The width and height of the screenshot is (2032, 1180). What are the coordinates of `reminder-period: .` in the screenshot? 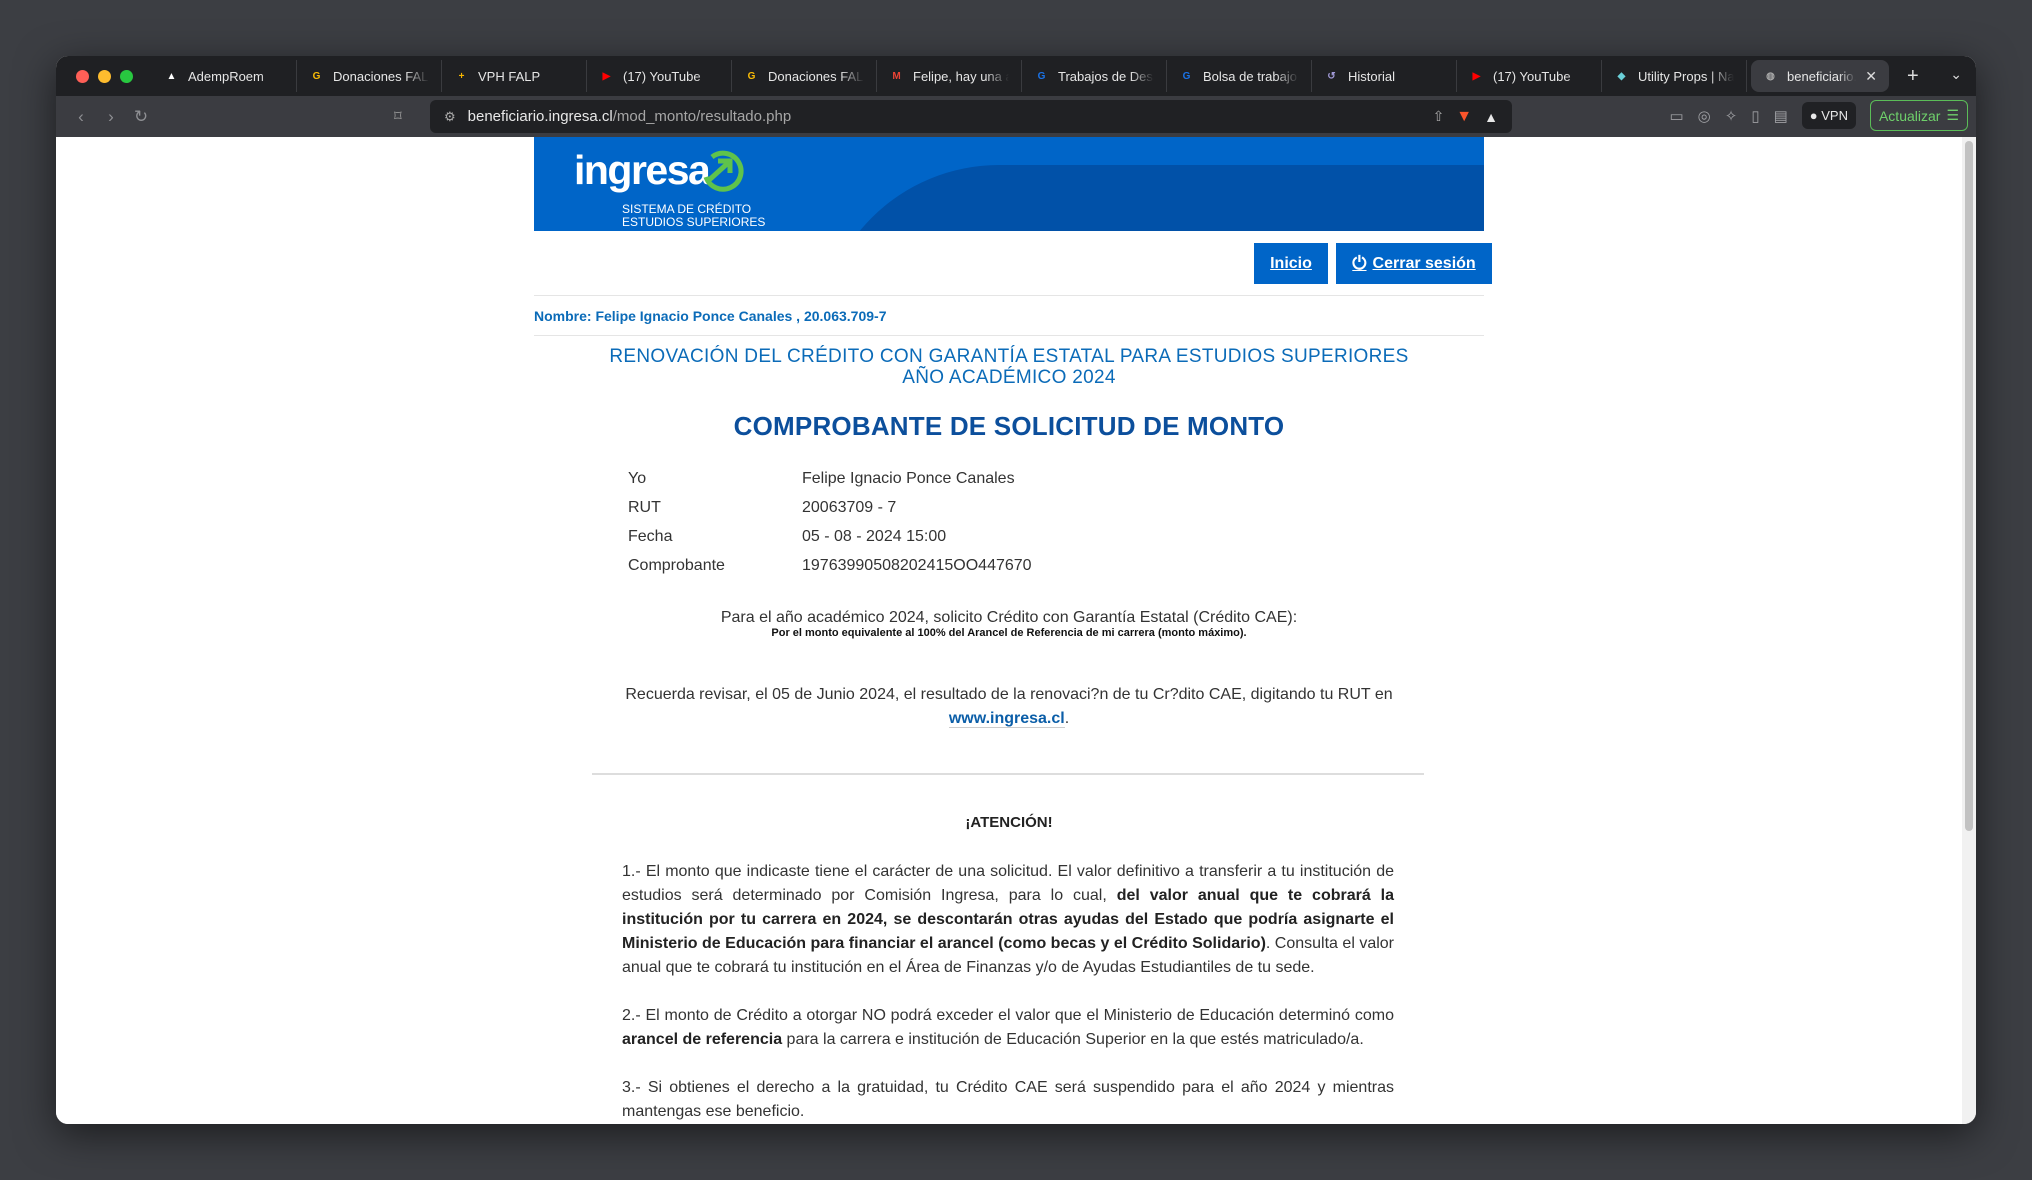 It's located at (1067, 718).